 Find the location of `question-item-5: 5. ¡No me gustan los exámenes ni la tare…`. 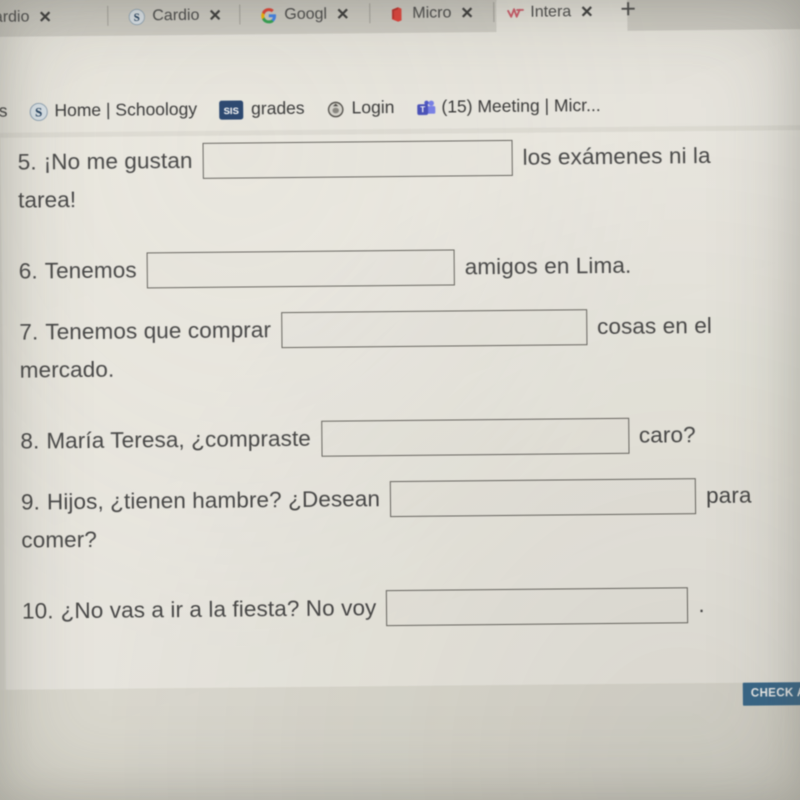

question-item-5: 5. ¡No me gustan los exámenes ni la tare… is located at coordinates (403, 177).